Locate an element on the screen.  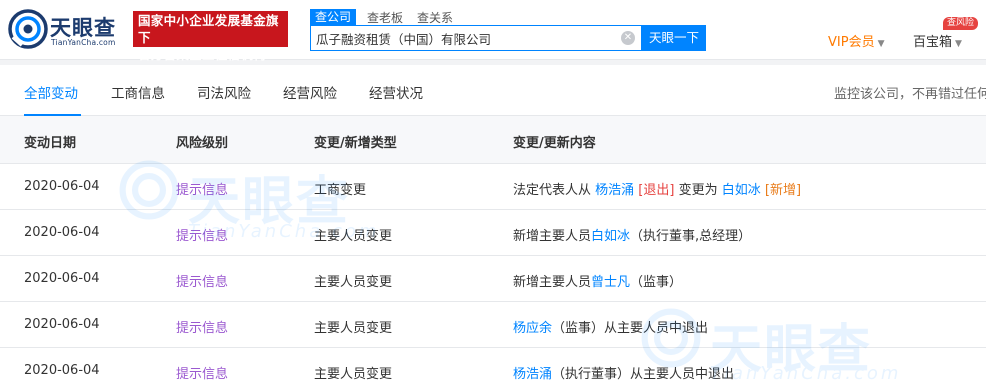
official-banner: 国家中小企业发展基金旗下 官方备案企业征信机构 is located at coordinates (210, 36).